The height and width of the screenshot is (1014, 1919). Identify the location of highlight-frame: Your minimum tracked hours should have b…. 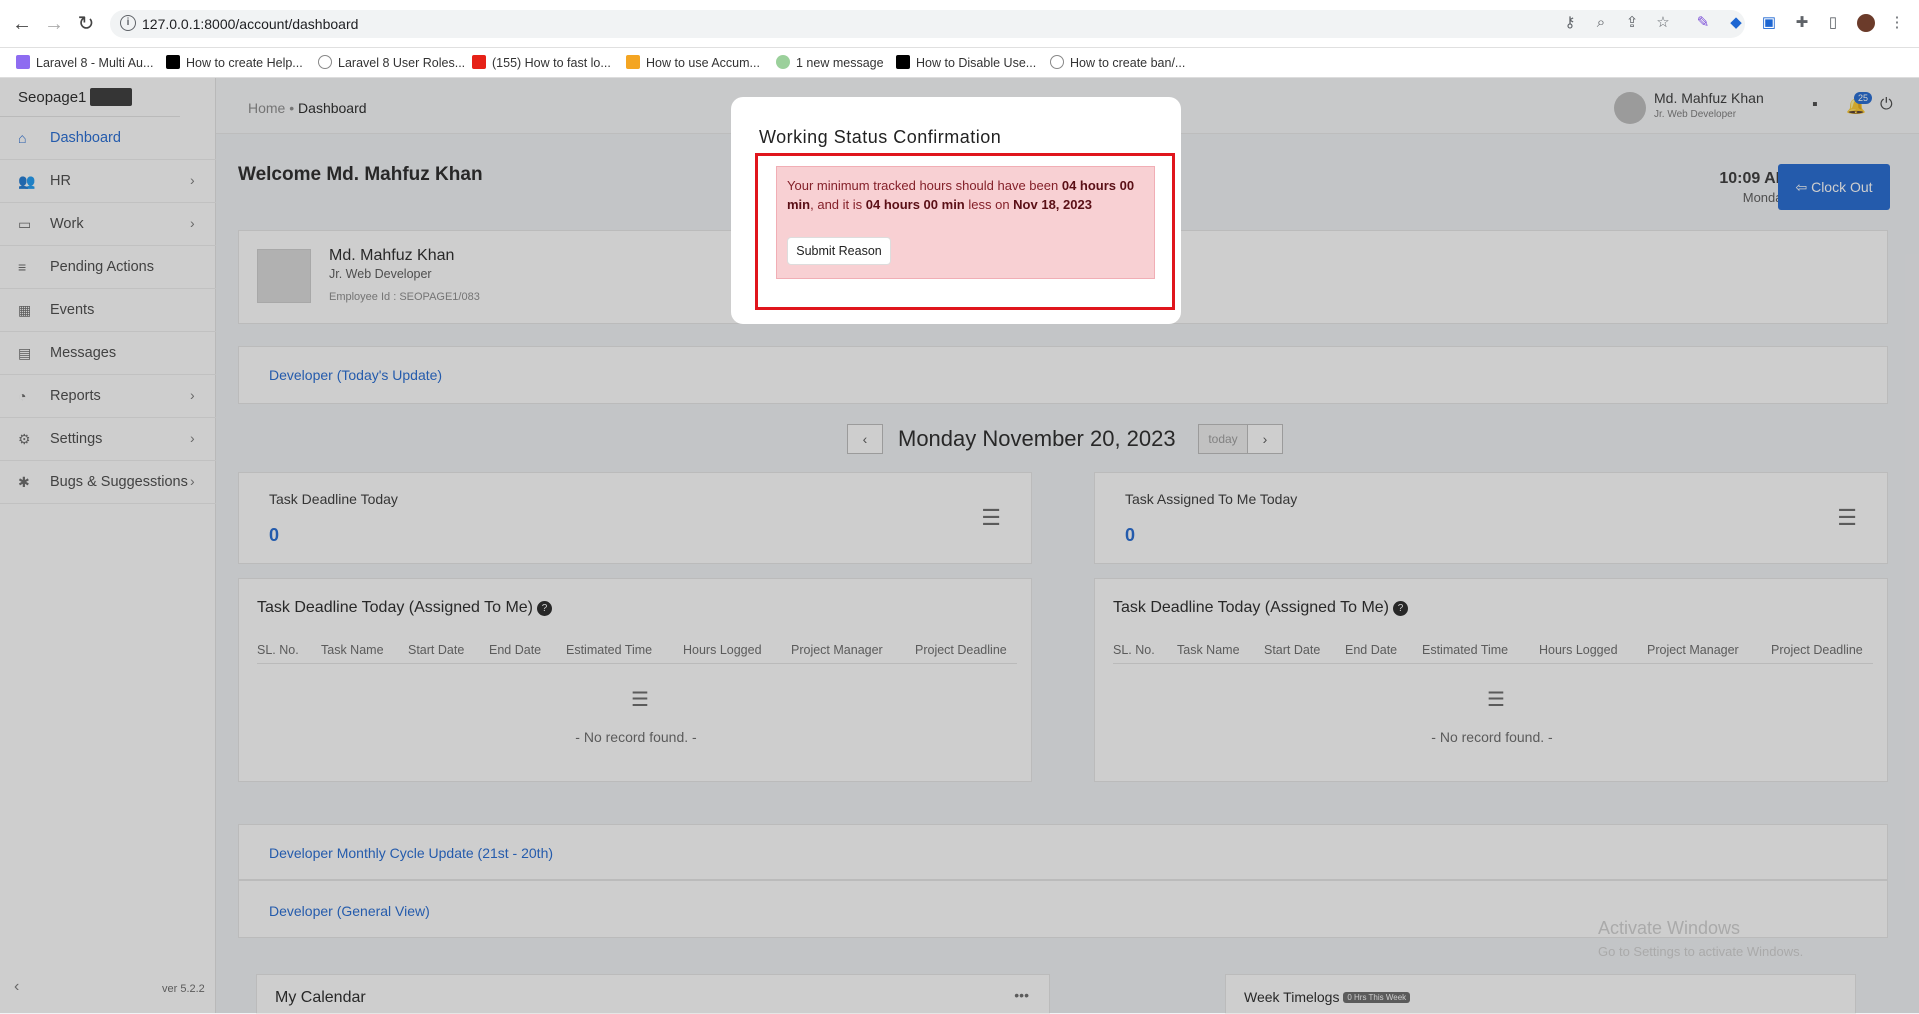
(965, 231).